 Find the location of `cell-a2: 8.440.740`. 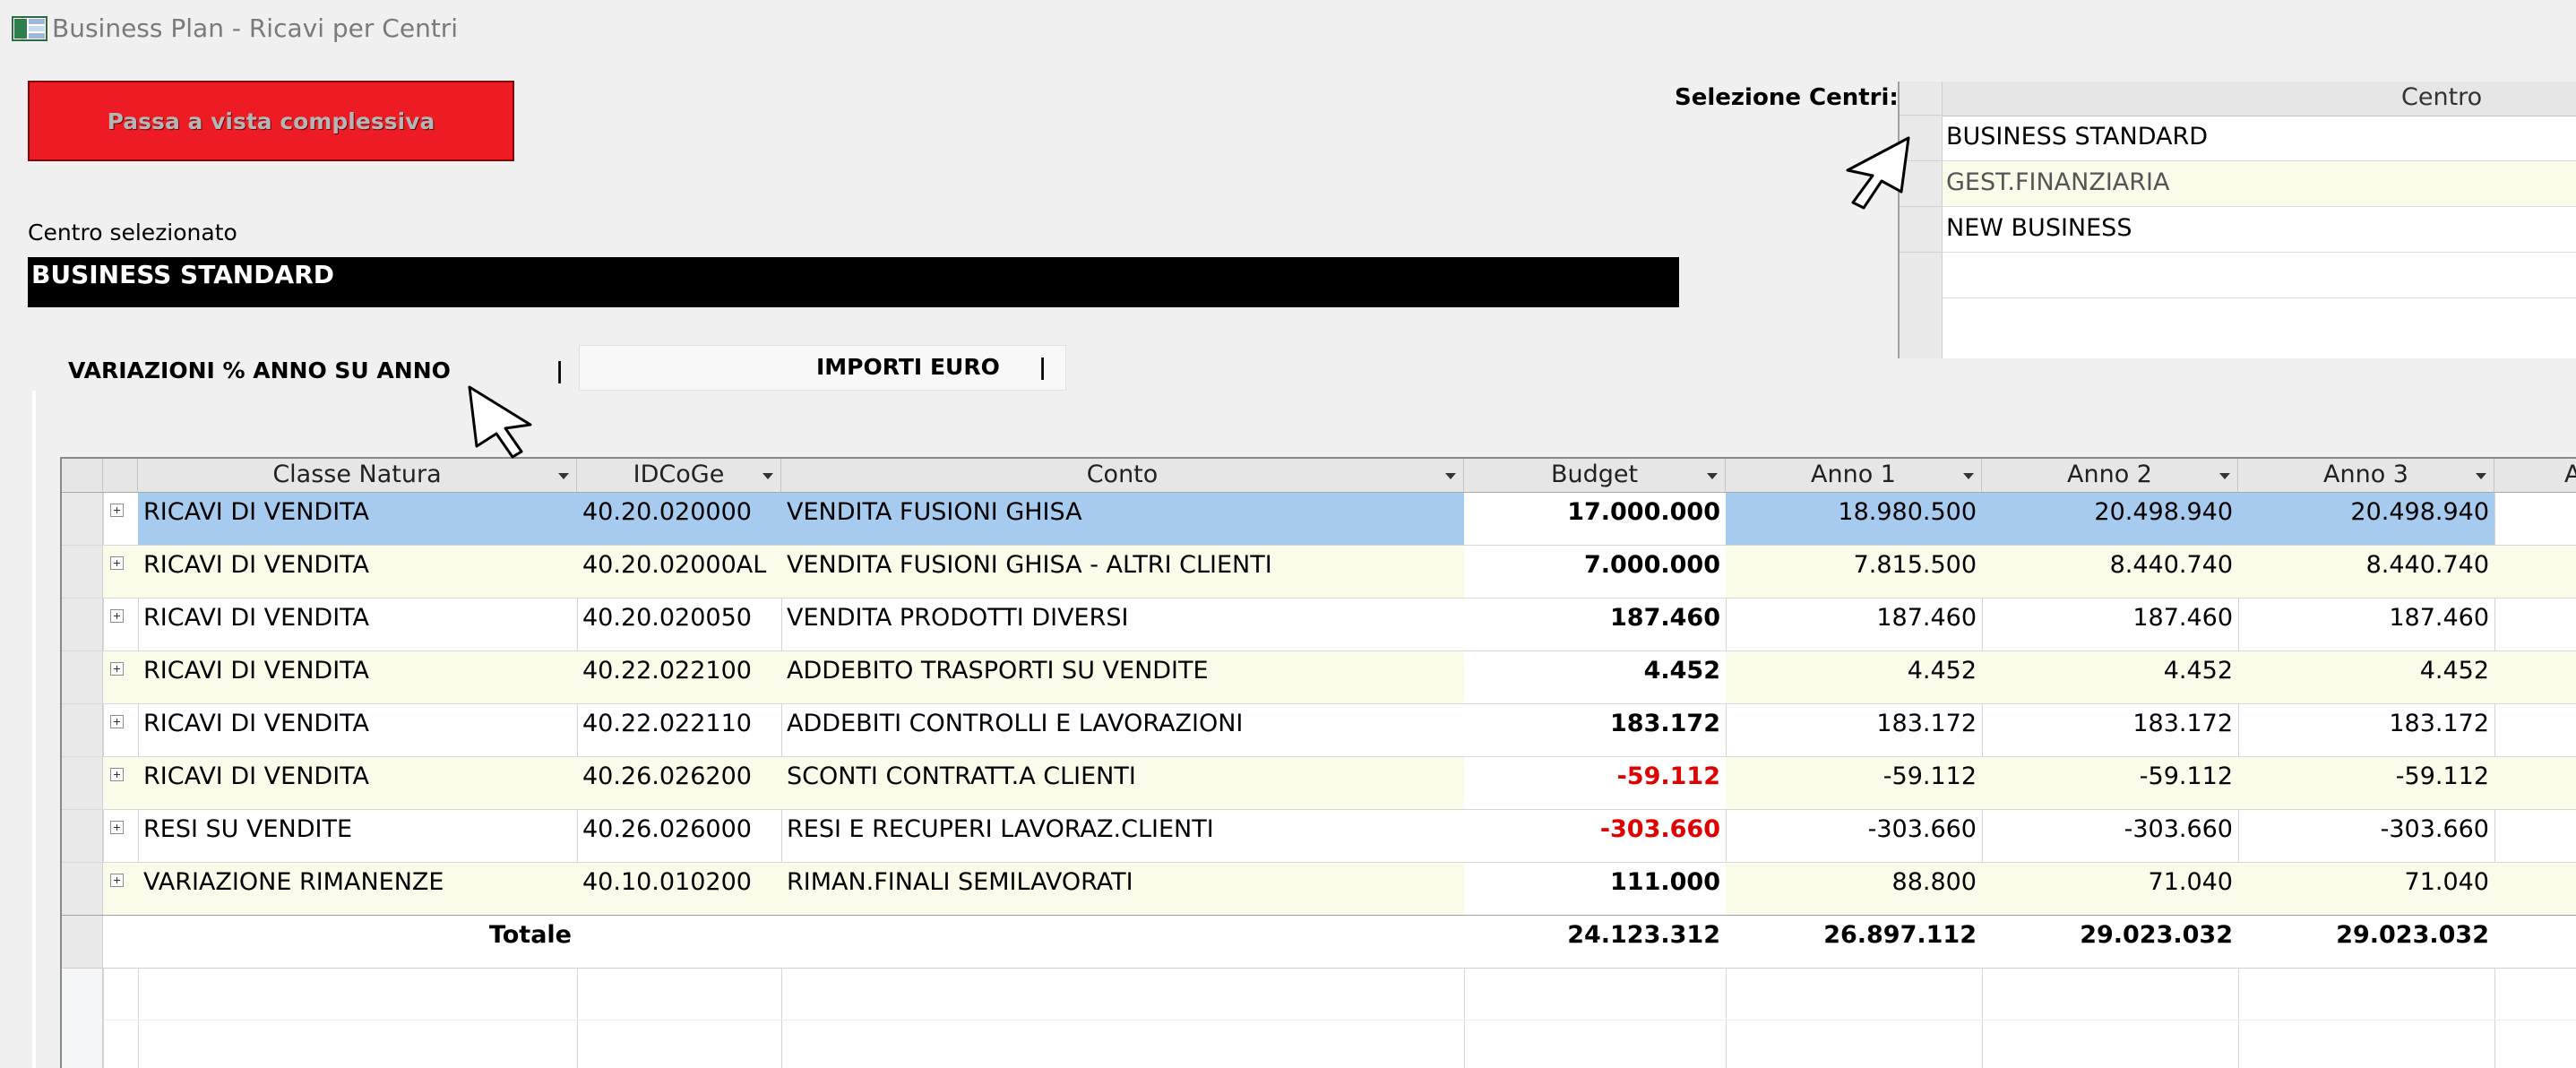

cell-a2: 8.440.740 is located at coordinates (2110, 572).